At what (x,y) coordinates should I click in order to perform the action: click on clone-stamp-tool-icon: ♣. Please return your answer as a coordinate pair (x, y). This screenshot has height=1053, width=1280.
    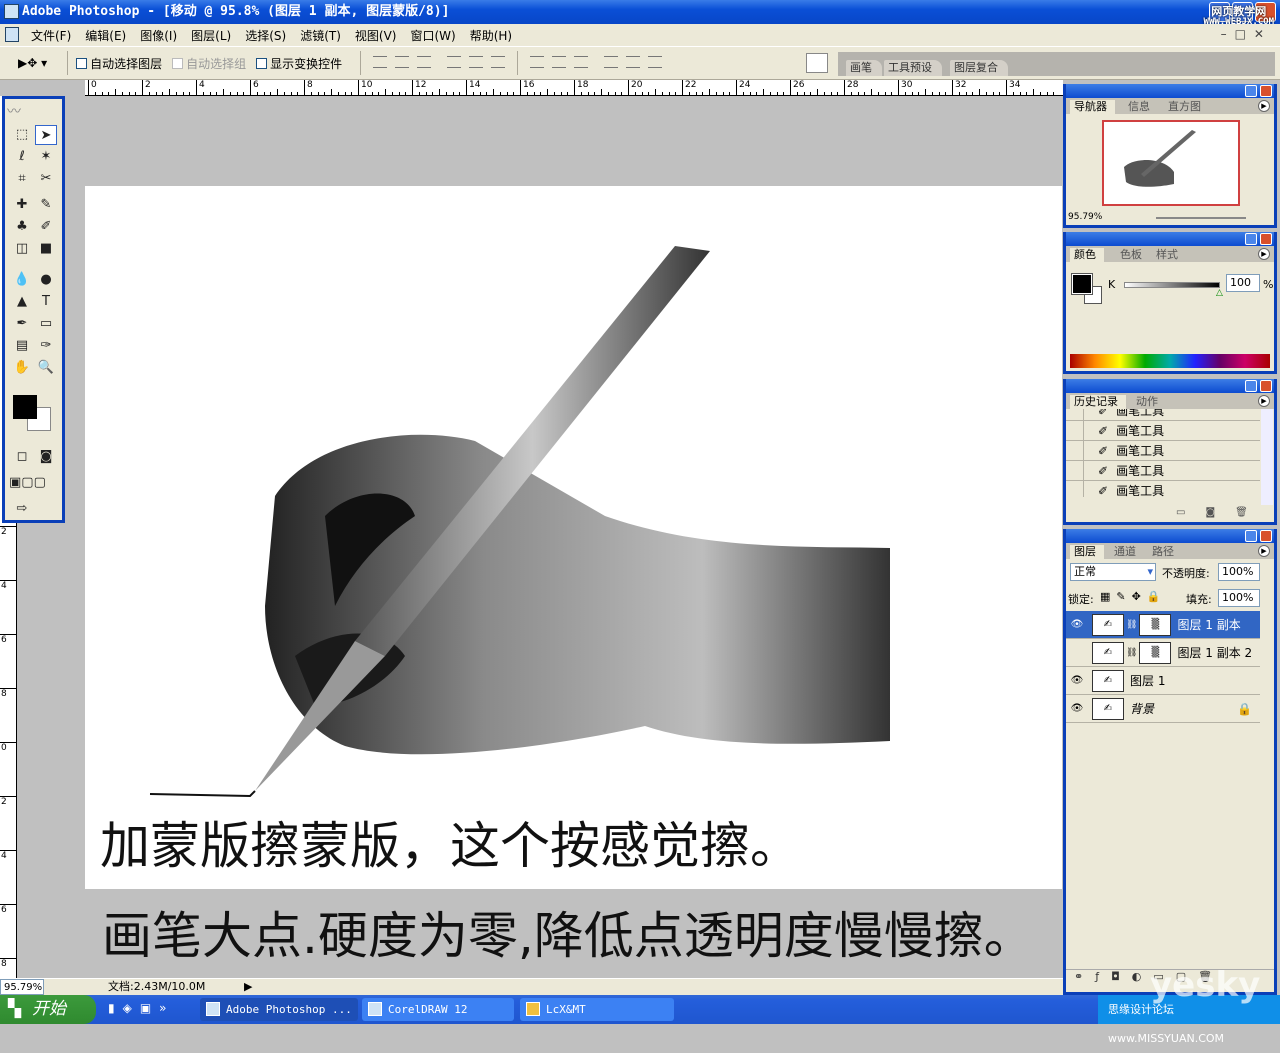
    Looking at the image, I should click on (22, 227).